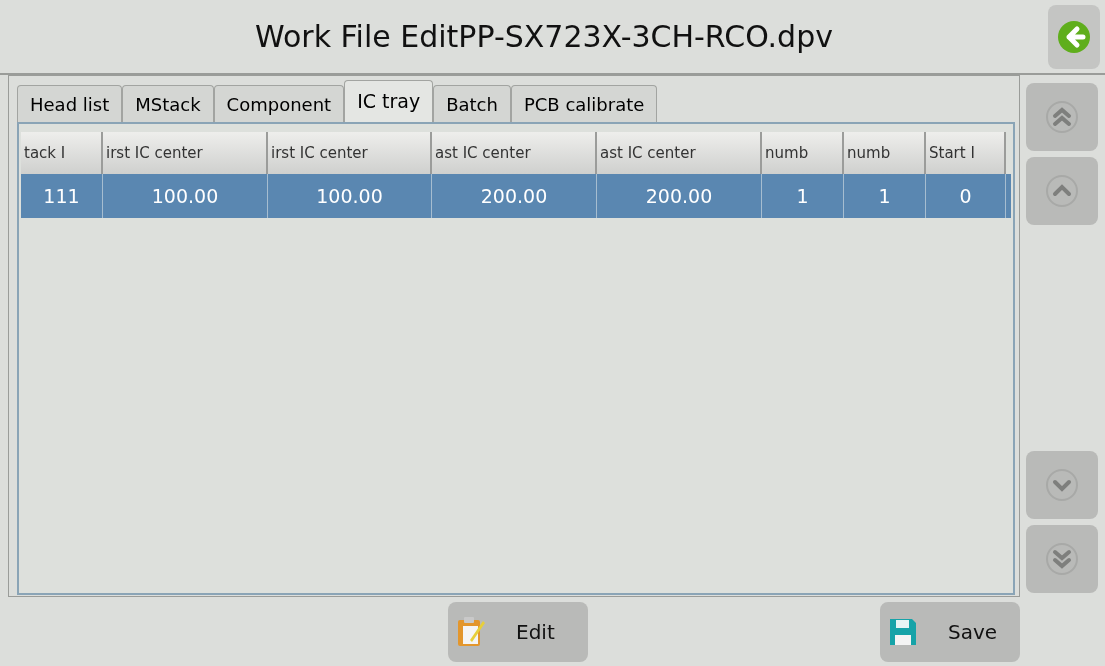  I want to click on tab: Head list, so click(70, 103).